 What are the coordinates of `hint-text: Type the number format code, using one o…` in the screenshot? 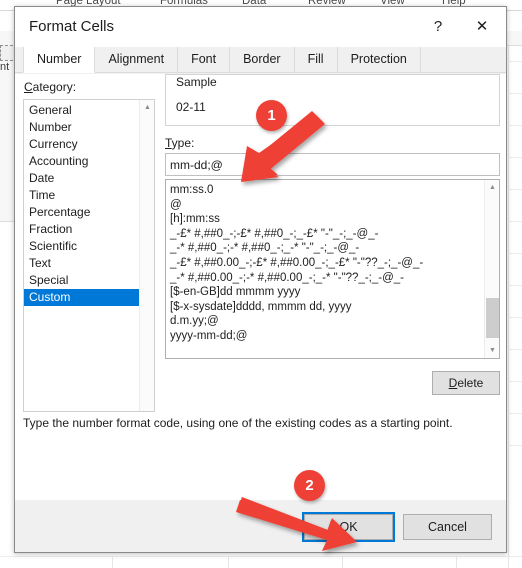 It's located at (238, 423).